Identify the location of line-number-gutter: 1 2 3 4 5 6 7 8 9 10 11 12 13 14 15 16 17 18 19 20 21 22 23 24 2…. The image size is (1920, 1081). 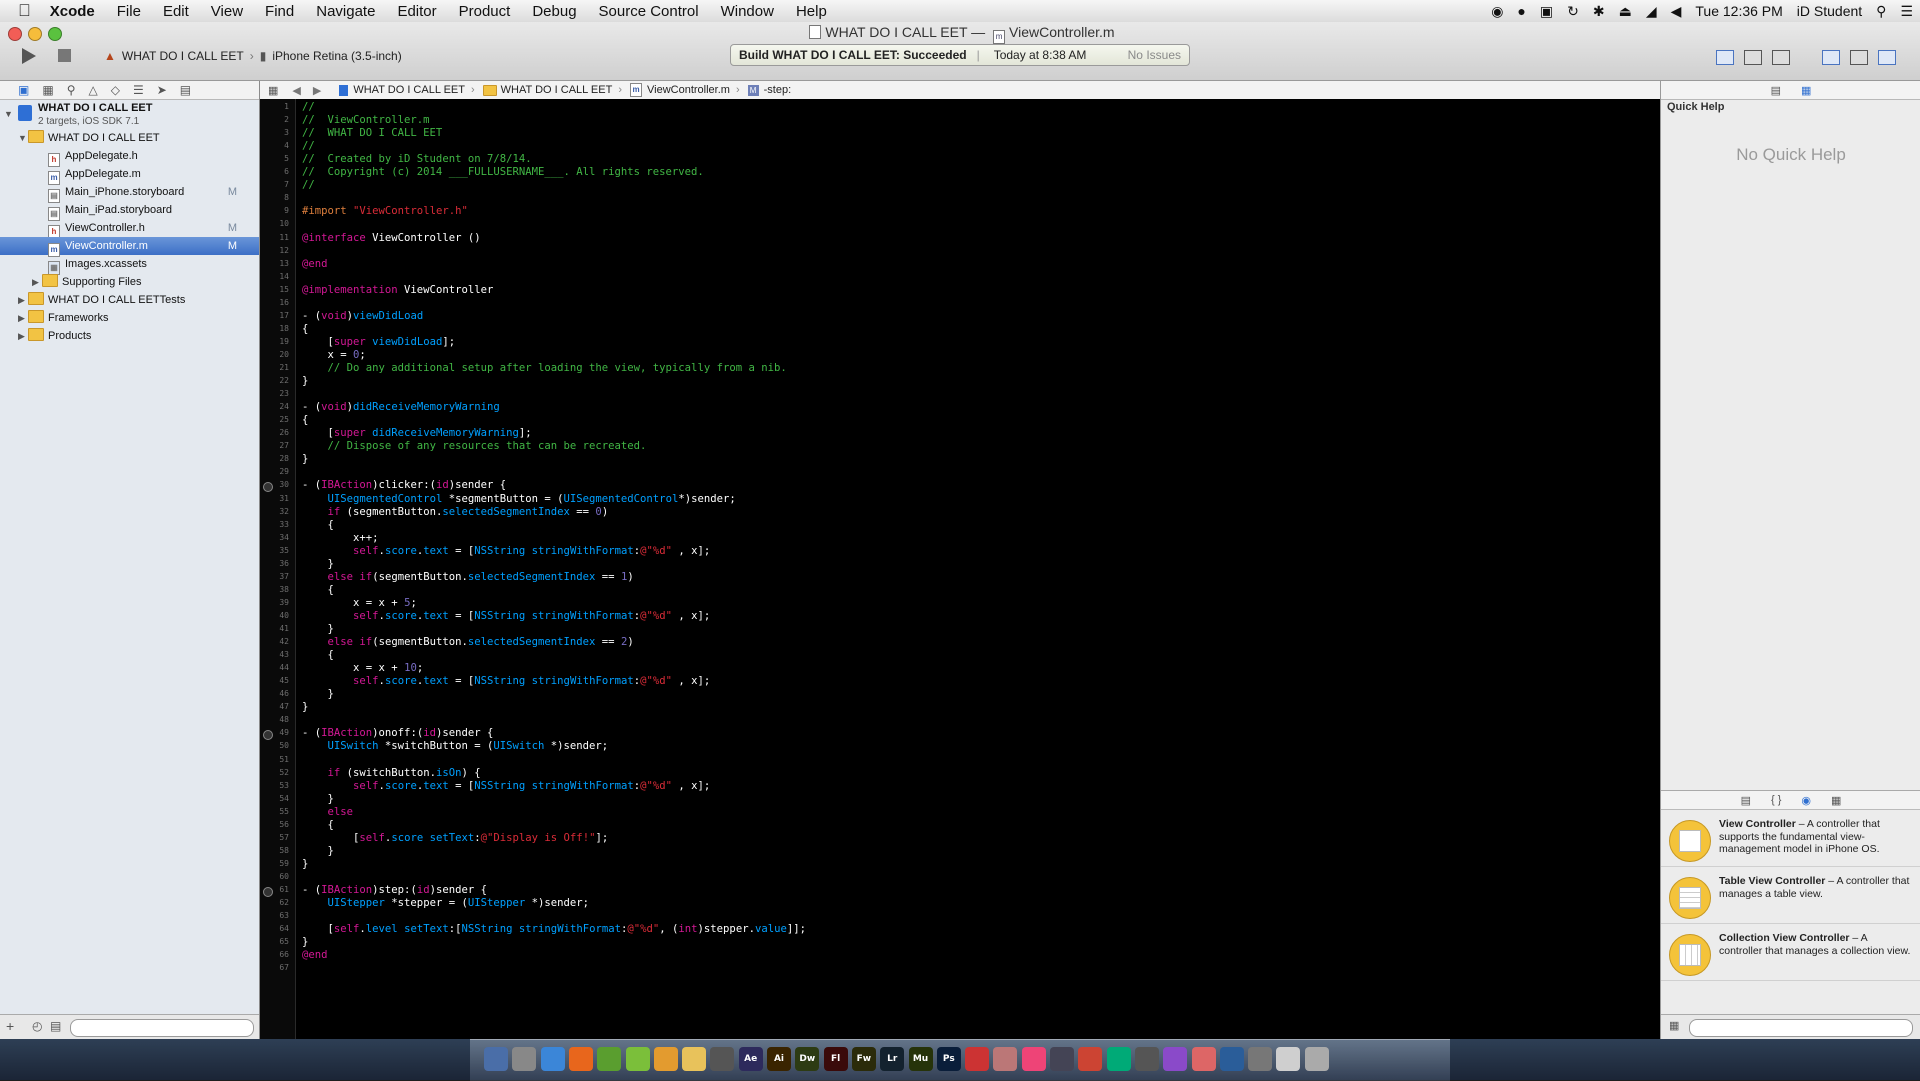
(278, 569).